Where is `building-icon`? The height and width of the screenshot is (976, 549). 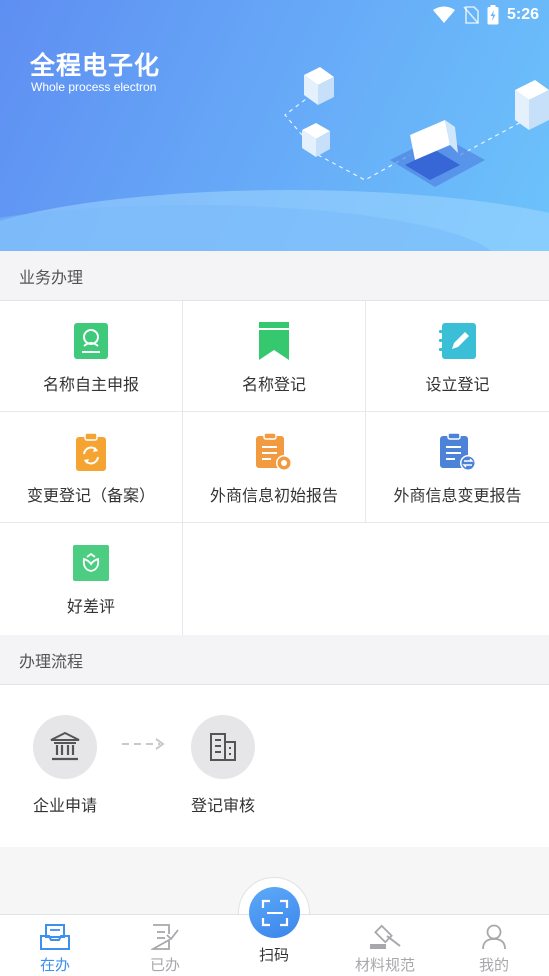 building-icon is located at coordinates (223, 747).